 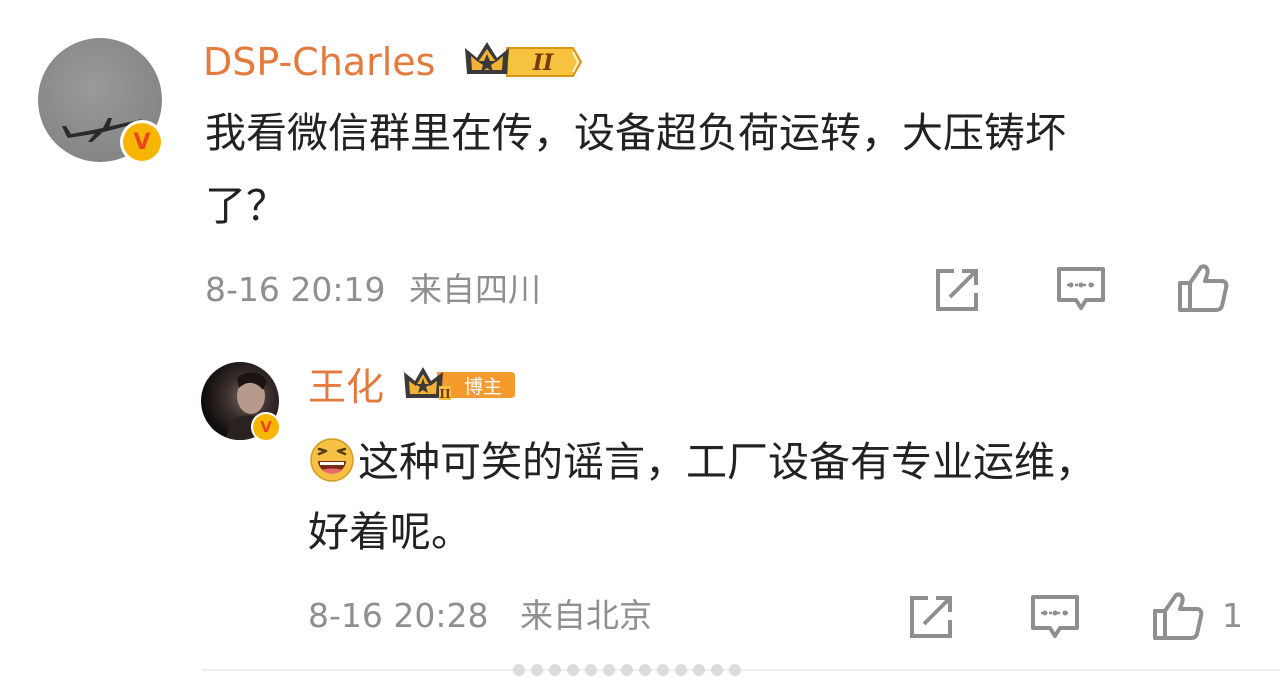 What do you see at coordinates (346, 387) in the screenshot?
I see `username: 王化` at bounding box center [346, 387].